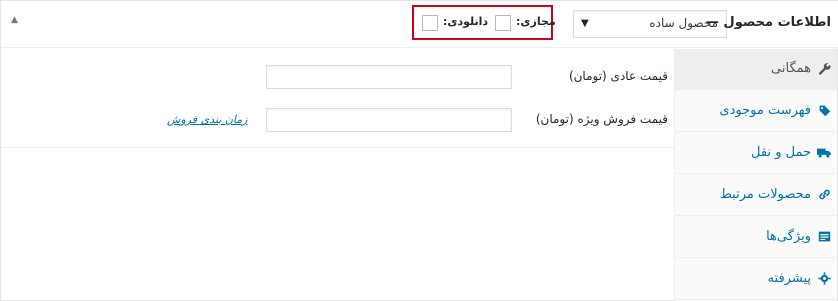  Describe the element at coordinates (536, 21) in the screenshot. I see `virtual-label: مجازی:` at that location.